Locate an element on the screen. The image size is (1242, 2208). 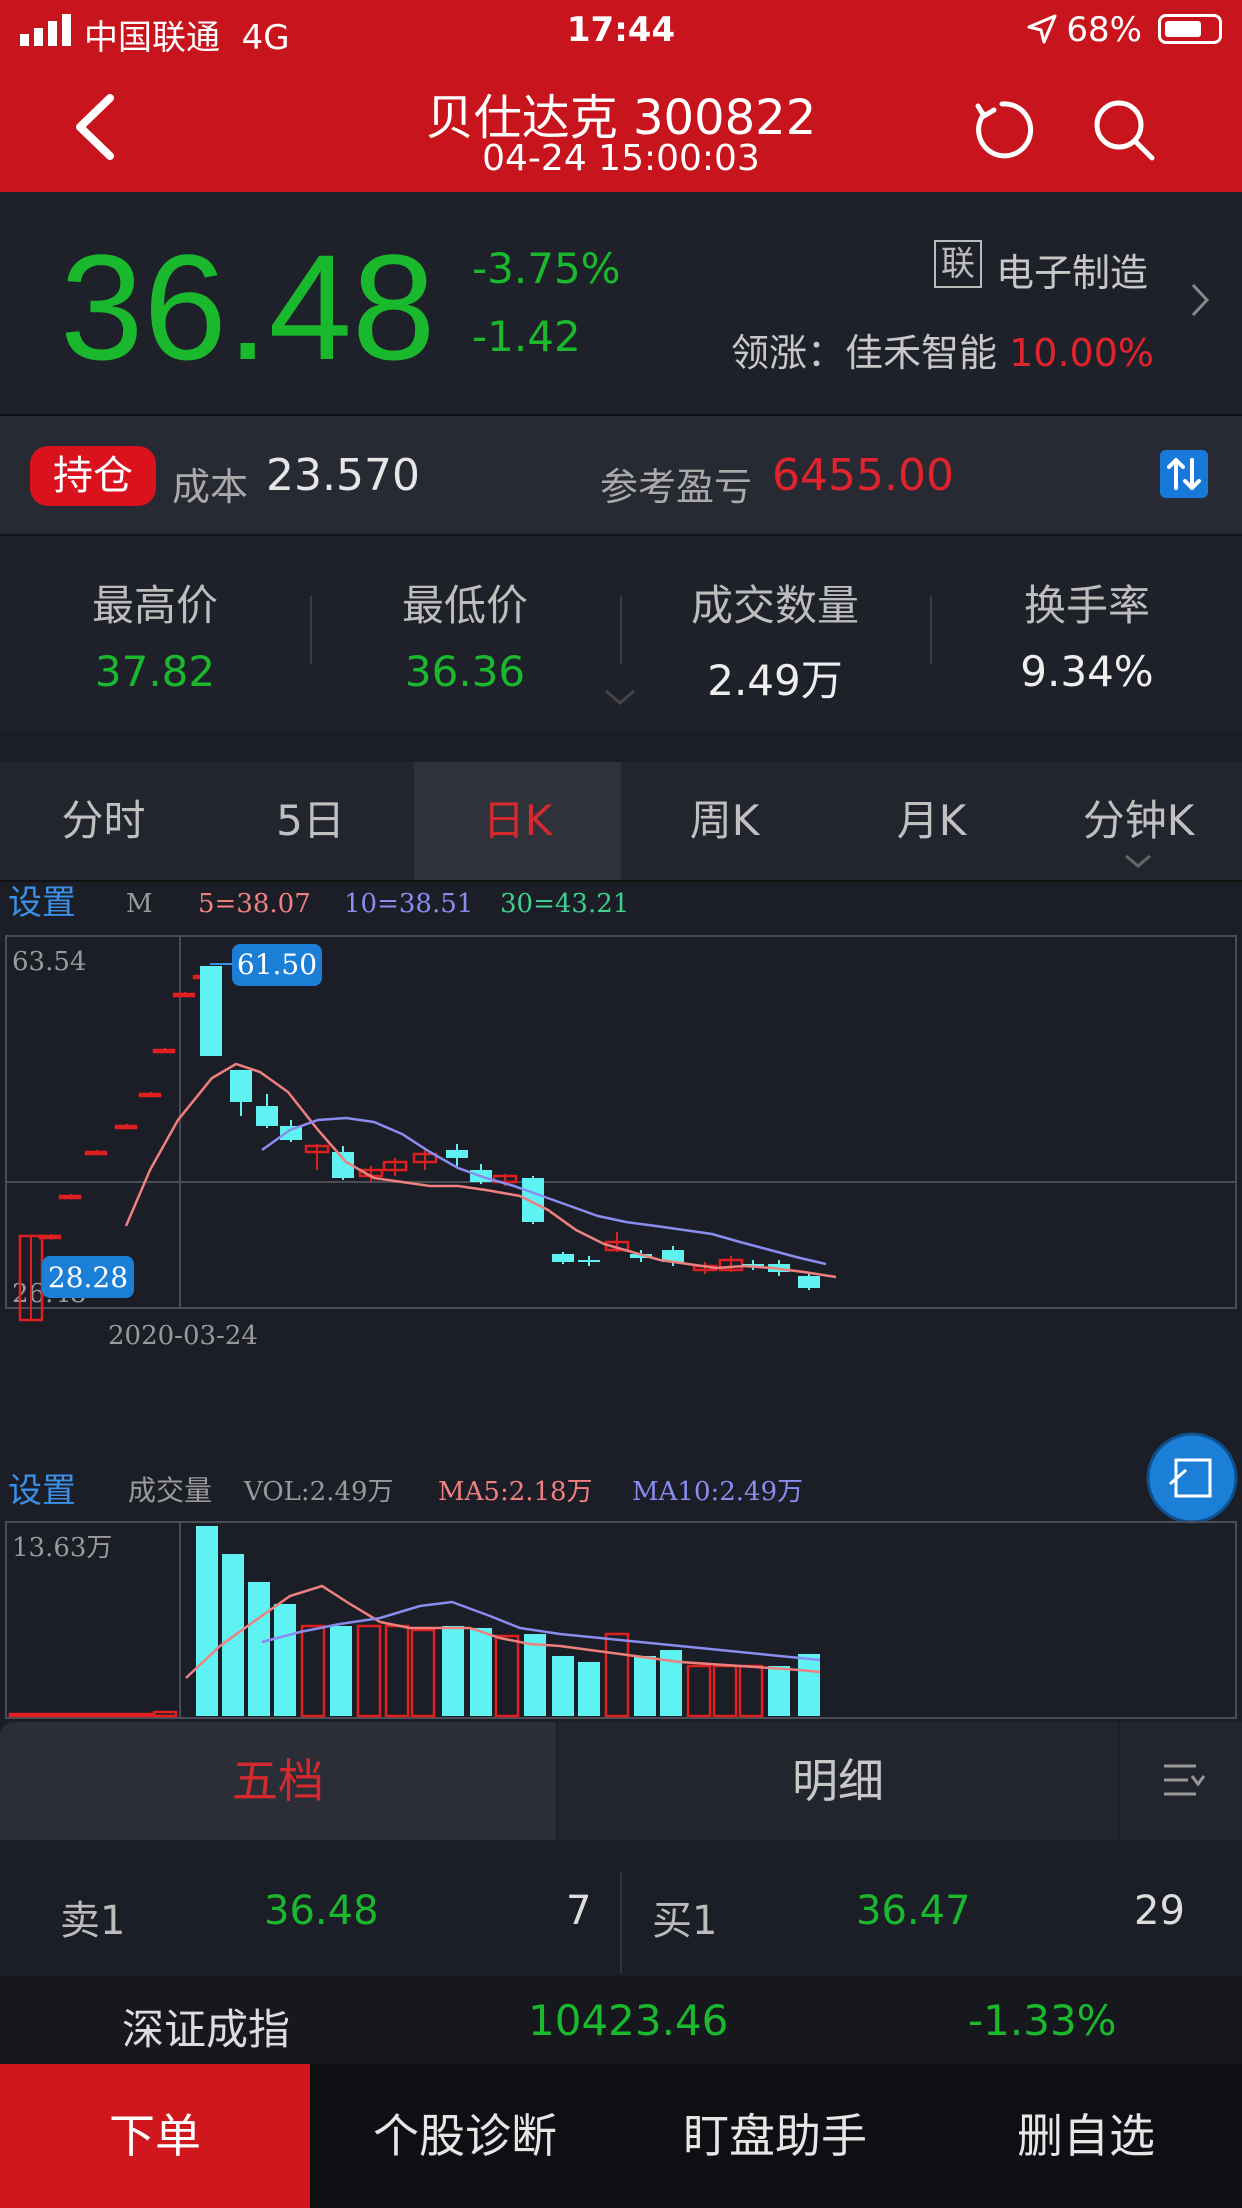
menu-toggle is located at coordinates (1181, 1781).